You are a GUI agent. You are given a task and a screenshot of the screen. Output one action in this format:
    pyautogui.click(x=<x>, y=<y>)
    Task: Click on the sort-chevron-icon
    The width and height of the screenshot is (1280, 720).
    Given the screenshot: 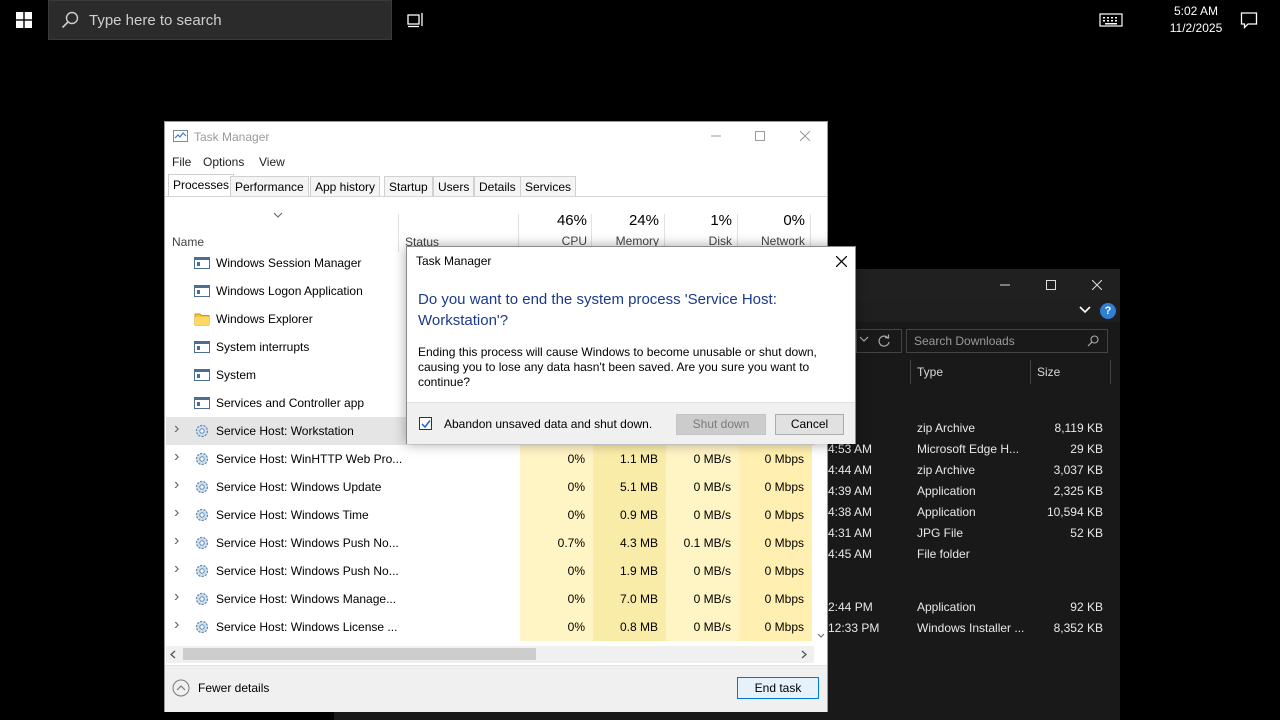 What is the action you would take?
    pyautogui.click(x=278, y=215)
    